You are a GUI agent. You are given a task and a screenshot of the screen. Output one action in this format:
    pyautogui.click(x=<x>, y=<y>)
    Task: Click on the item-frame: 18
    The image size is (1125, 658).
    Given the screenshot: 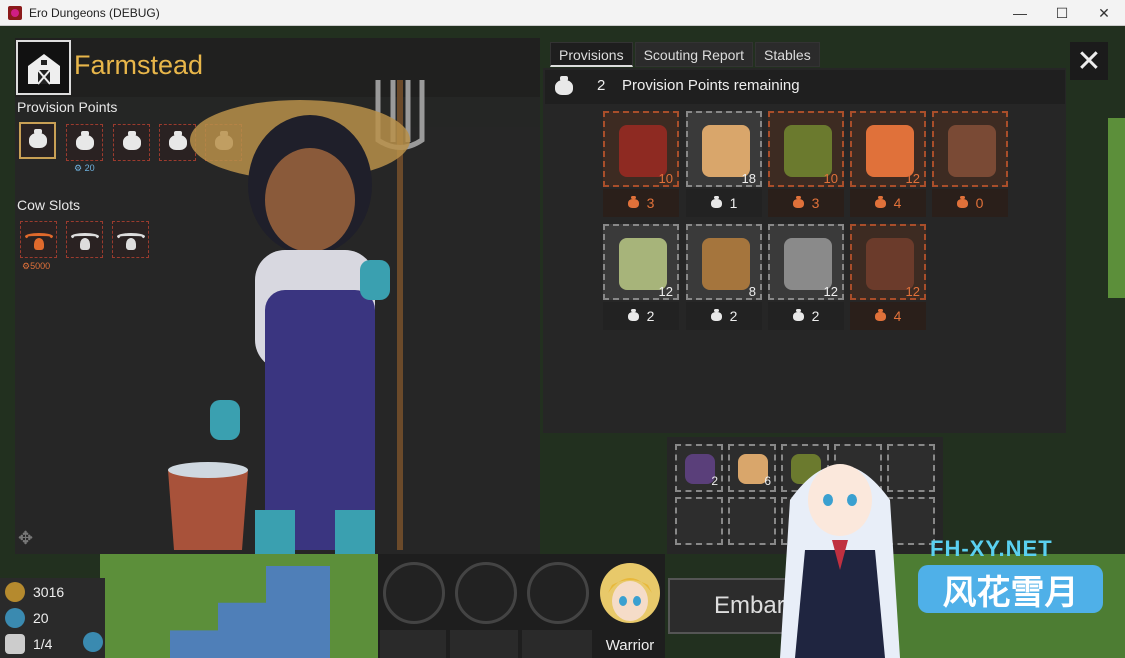 What is the action you would take?
    pyautogui.click(x=724, y=149)
    